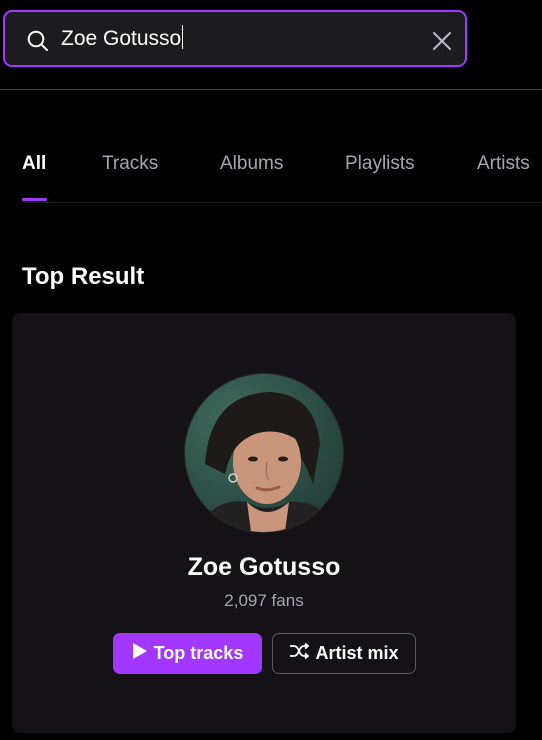  Describe the element at coordinates (140, 653) in the screenshot. I see `play-icon` at that location.